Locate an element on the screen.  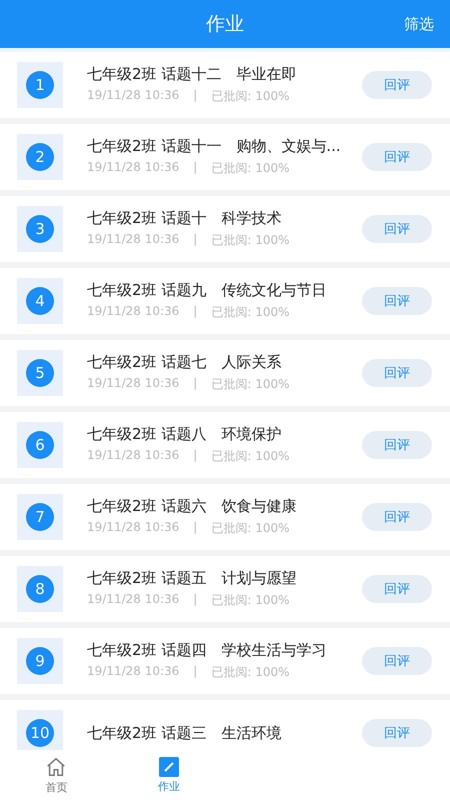
number-badge: 5 is located at coordinates (40, 373).